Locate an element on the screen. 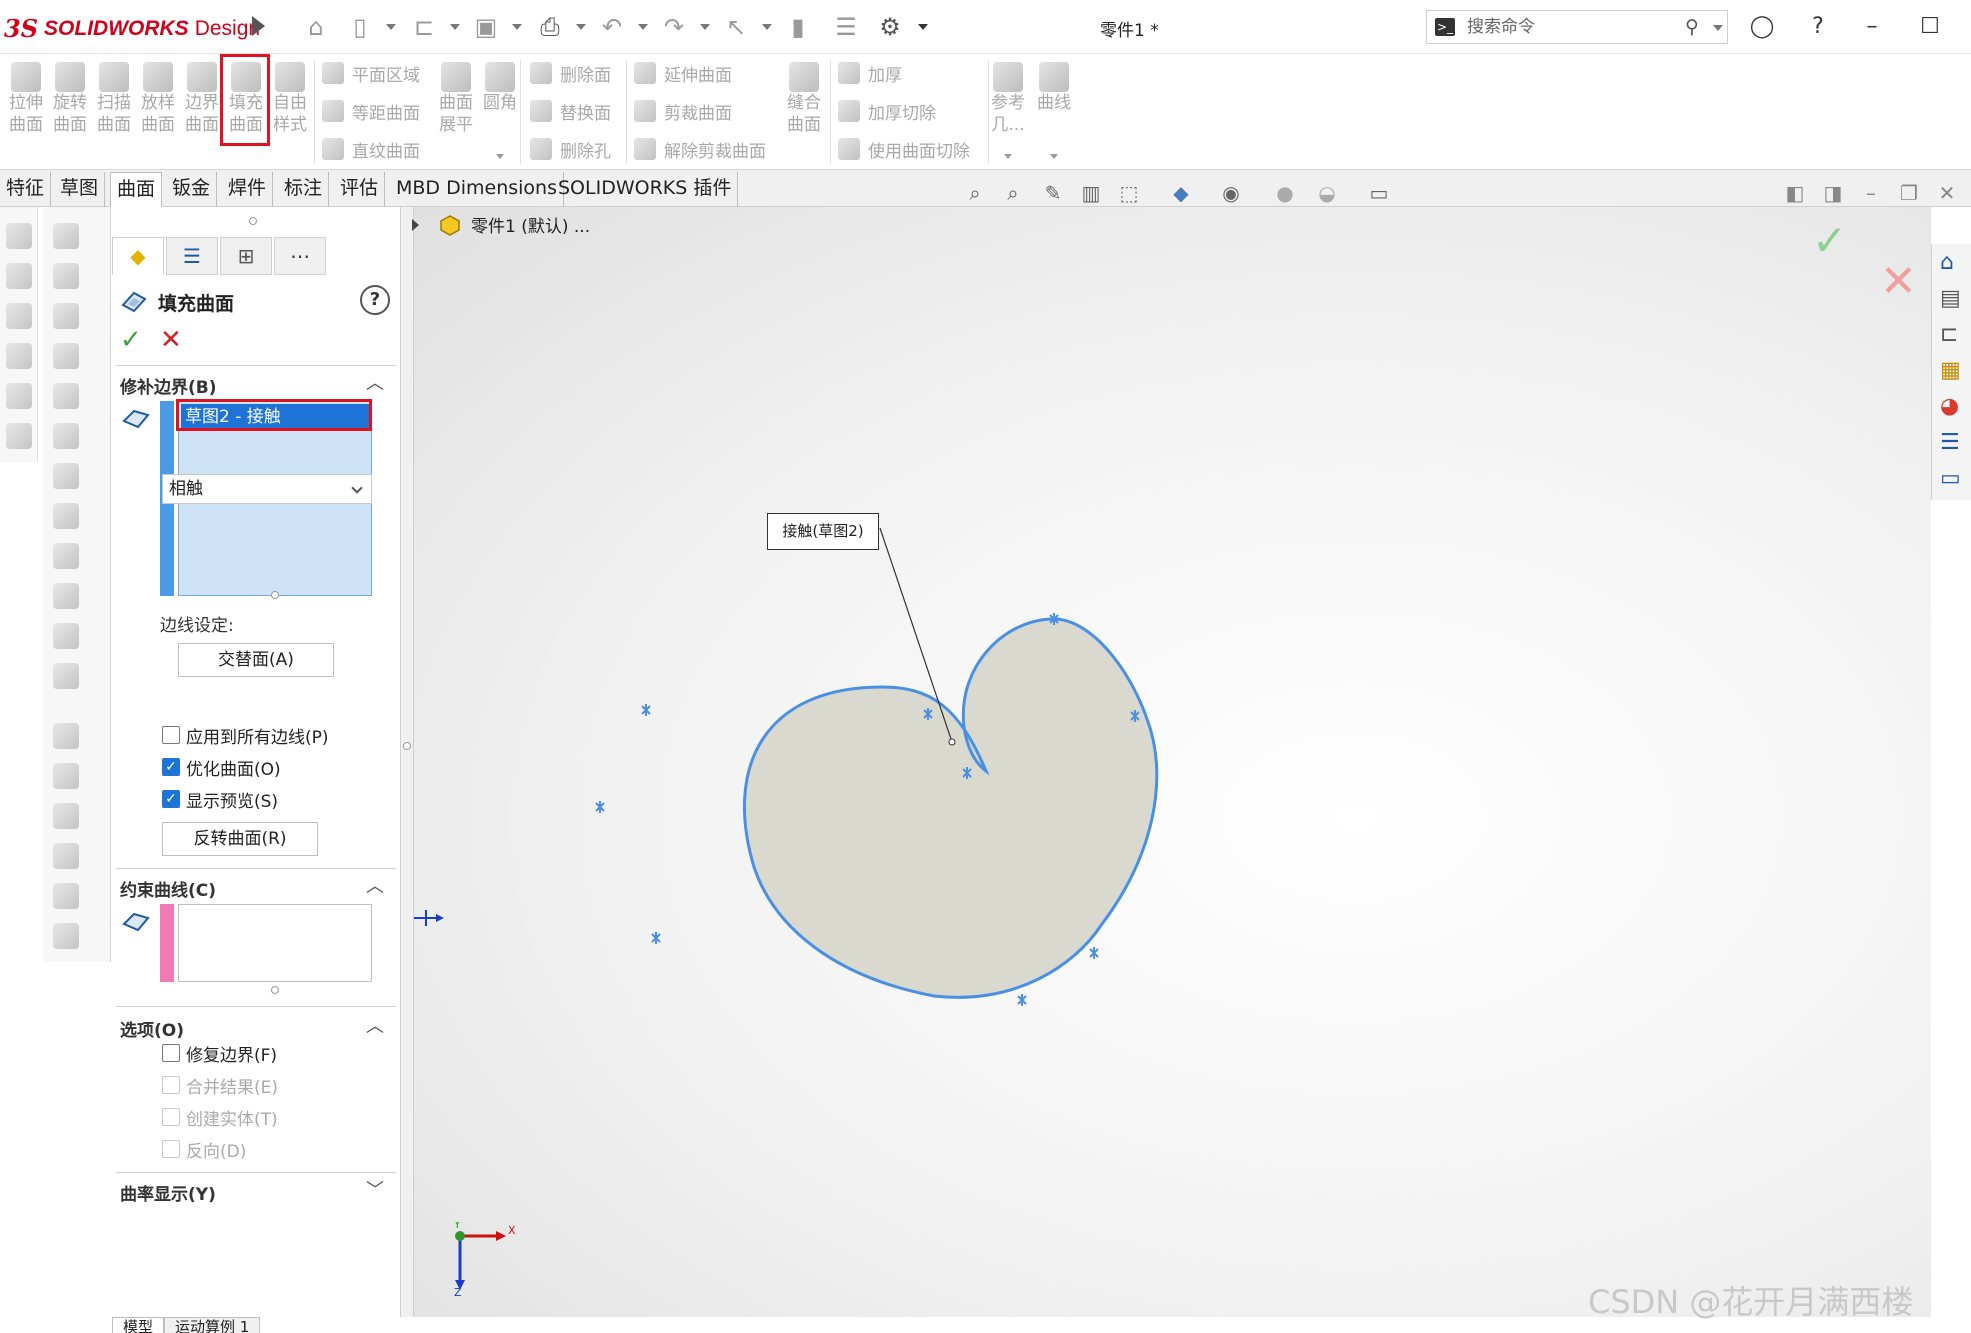 Image resolution: width=1971 pixels, height=1333 pixels. list-resize-handle is located at coordinates (275, 595).